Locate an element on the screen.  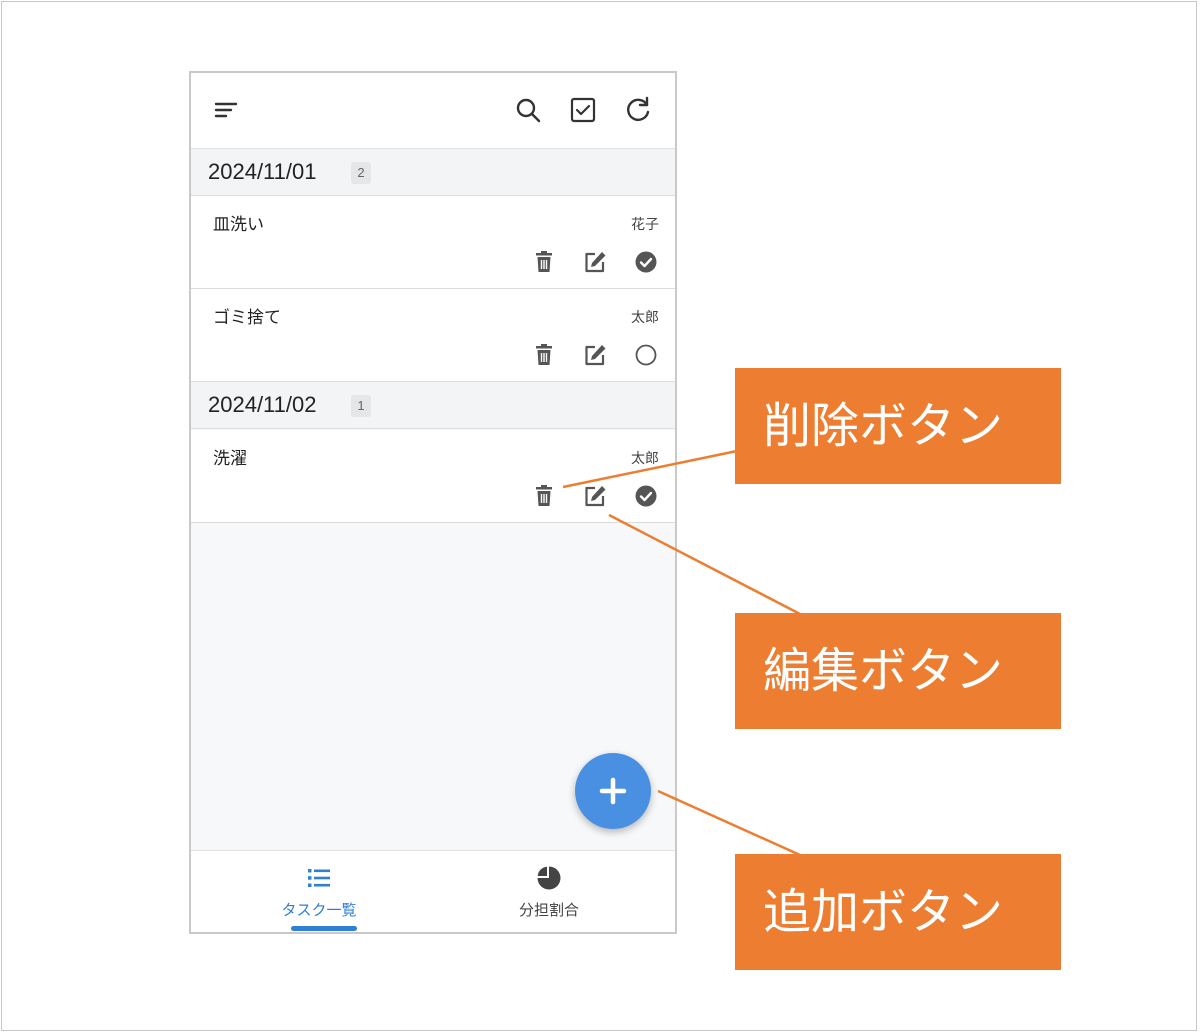
date-group-header: 2024/11/01 2 is located at coordinates (433, 172).